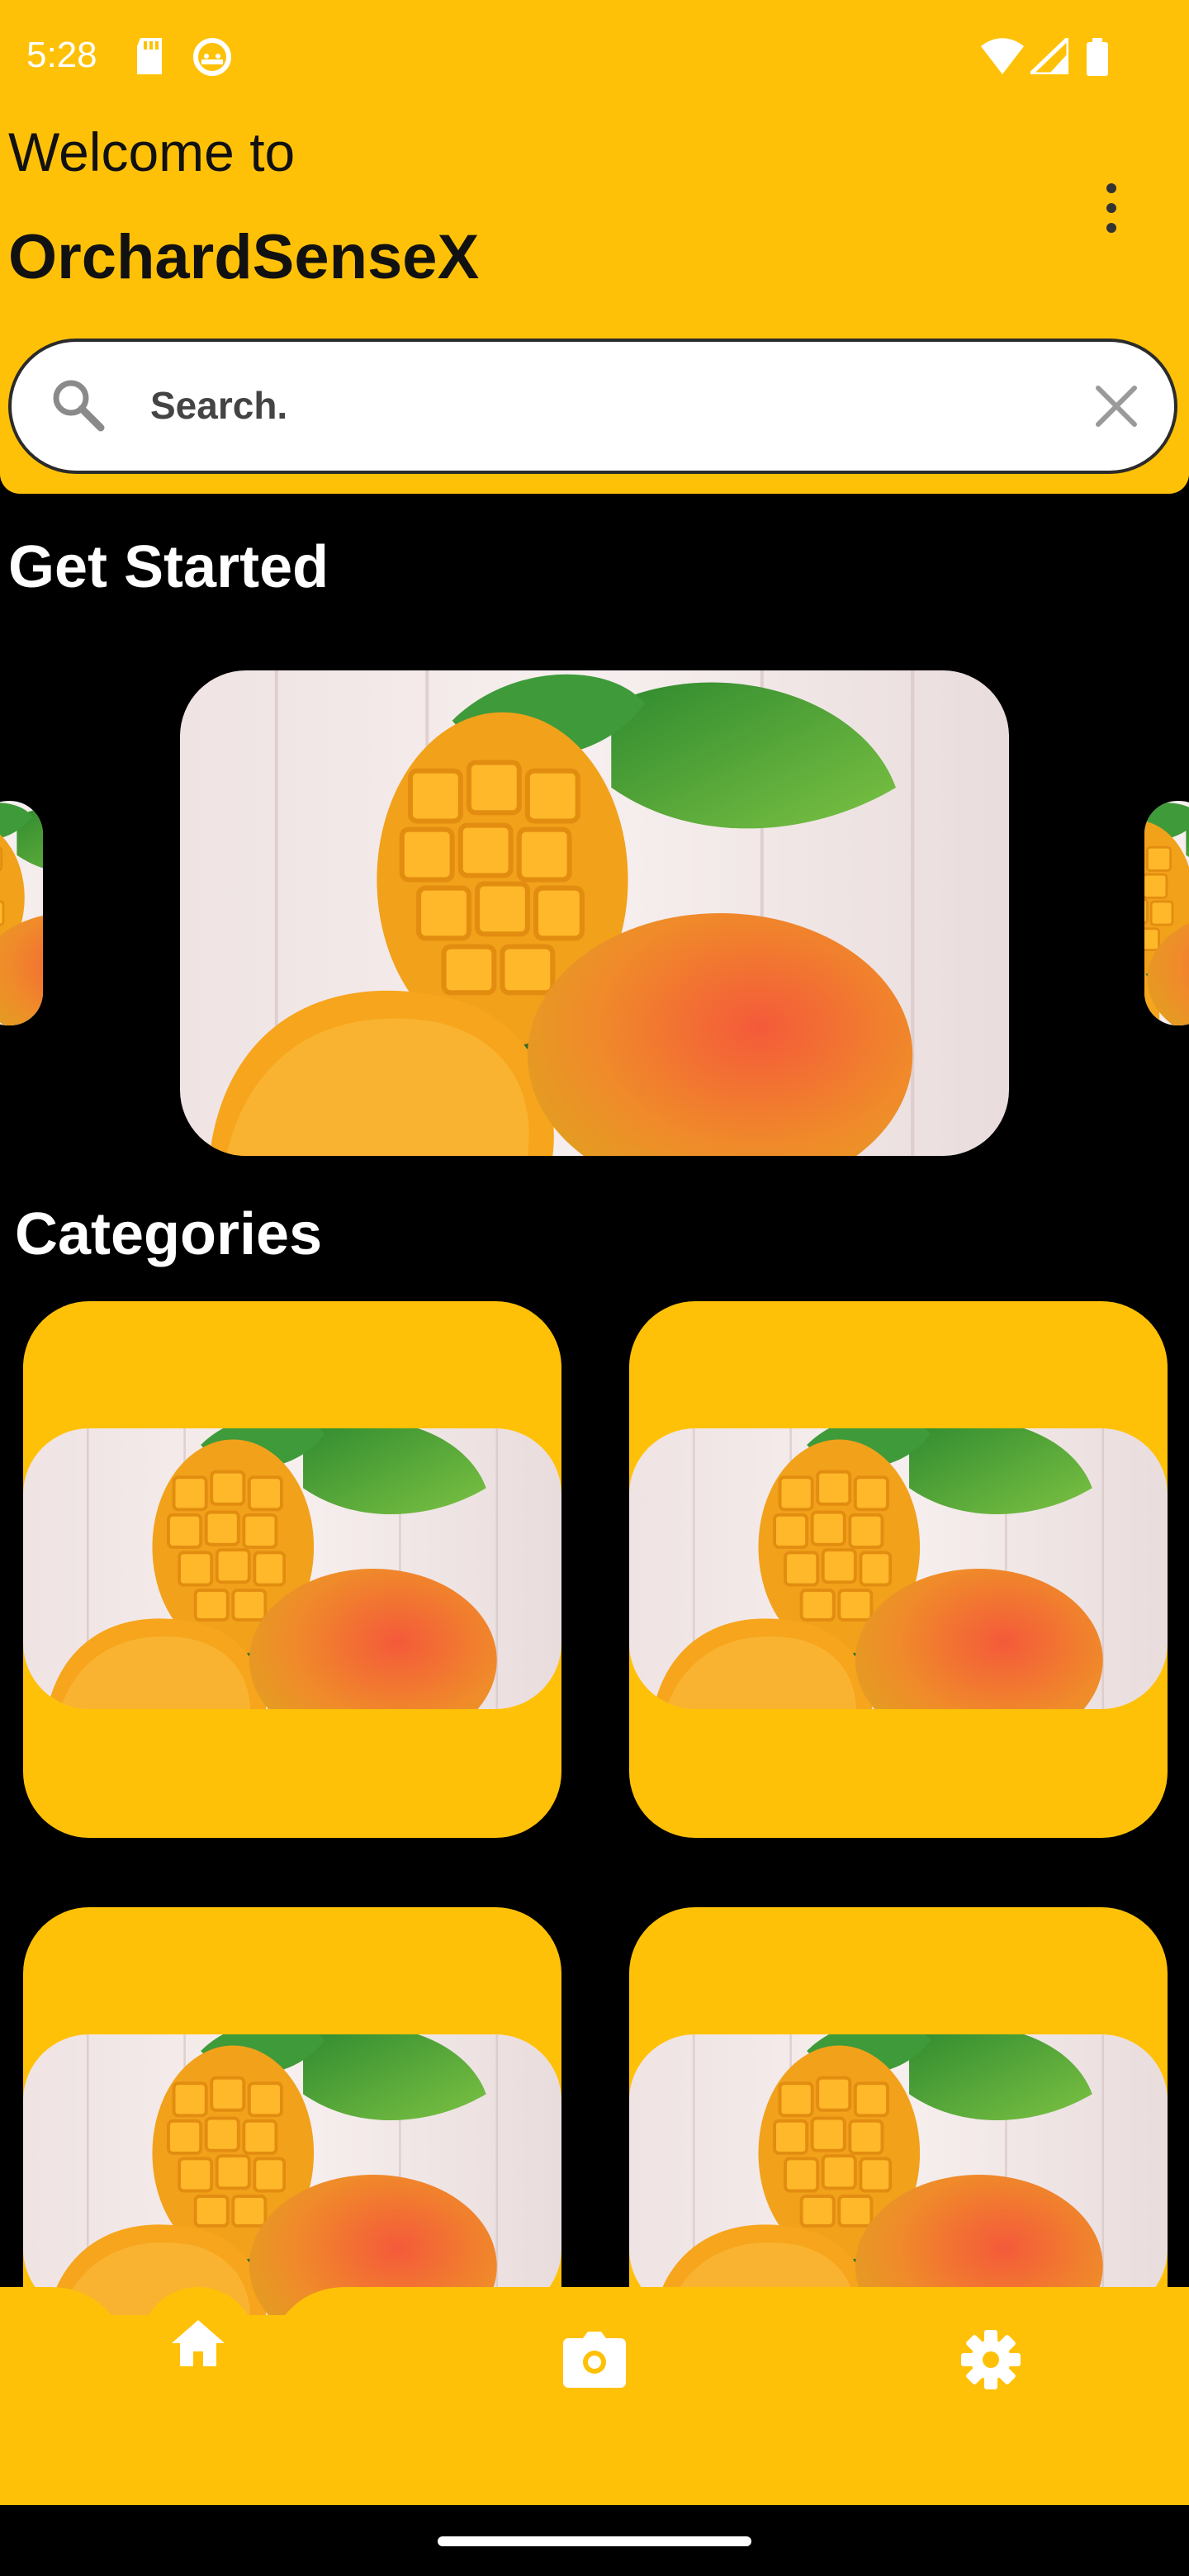  What do you see at coordinates (1097, 59) in the screenshot?
I see `battery-icon` at bounding box center [1097, 59].